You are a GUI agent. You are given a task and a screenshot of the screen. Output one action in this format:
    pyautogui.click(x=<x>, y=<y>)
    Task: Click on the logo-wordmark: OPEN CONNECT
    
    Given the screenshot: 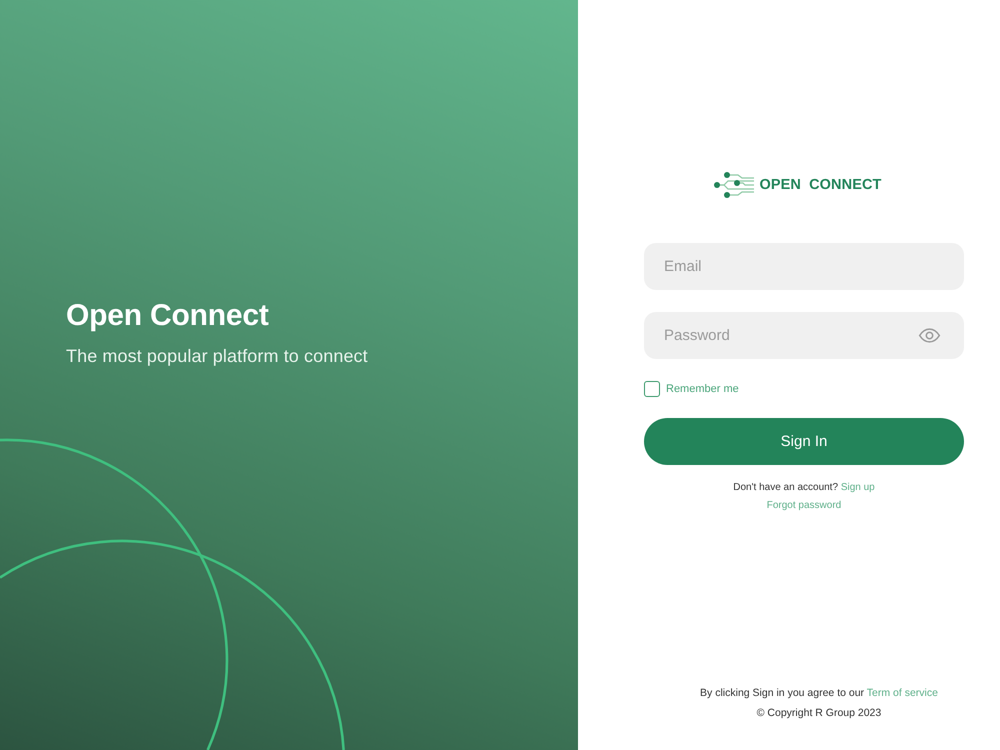 What is the action you would take?
    pyautogui.click(x=820, y=185)
    